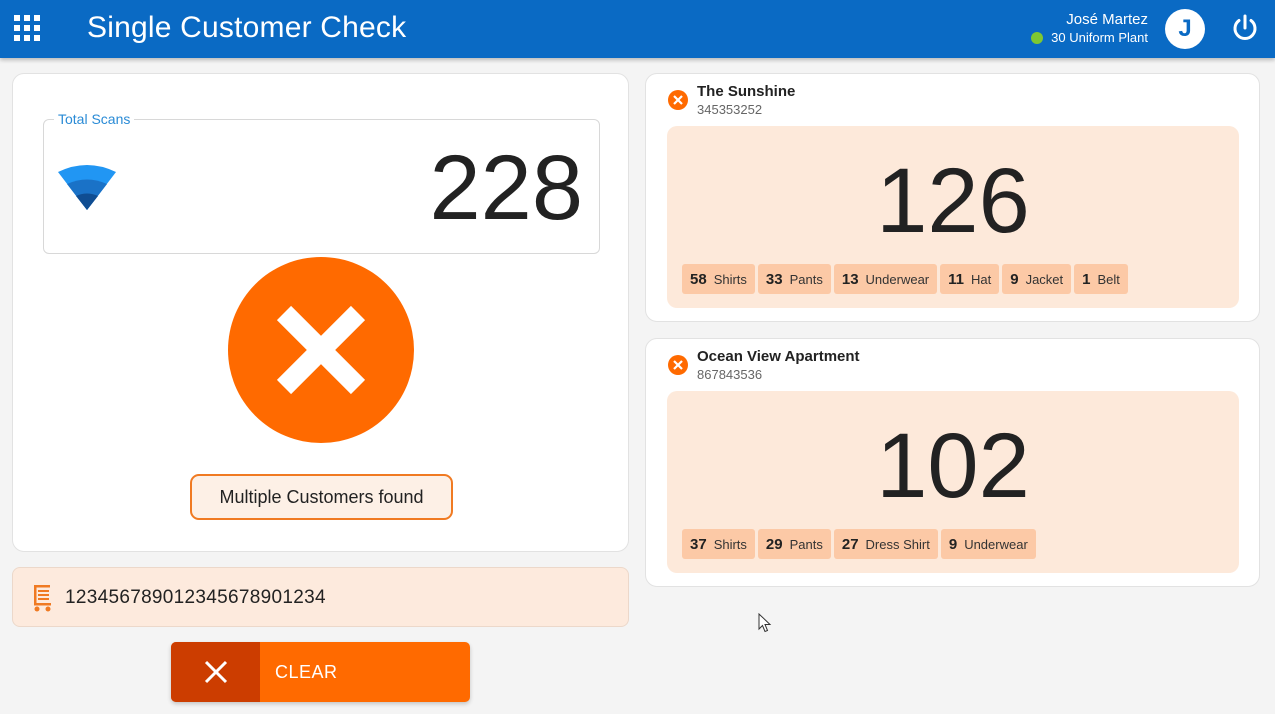 This screenshot has width=1275, height=714. I want to click on item-qty: 37, so click(698, 544).